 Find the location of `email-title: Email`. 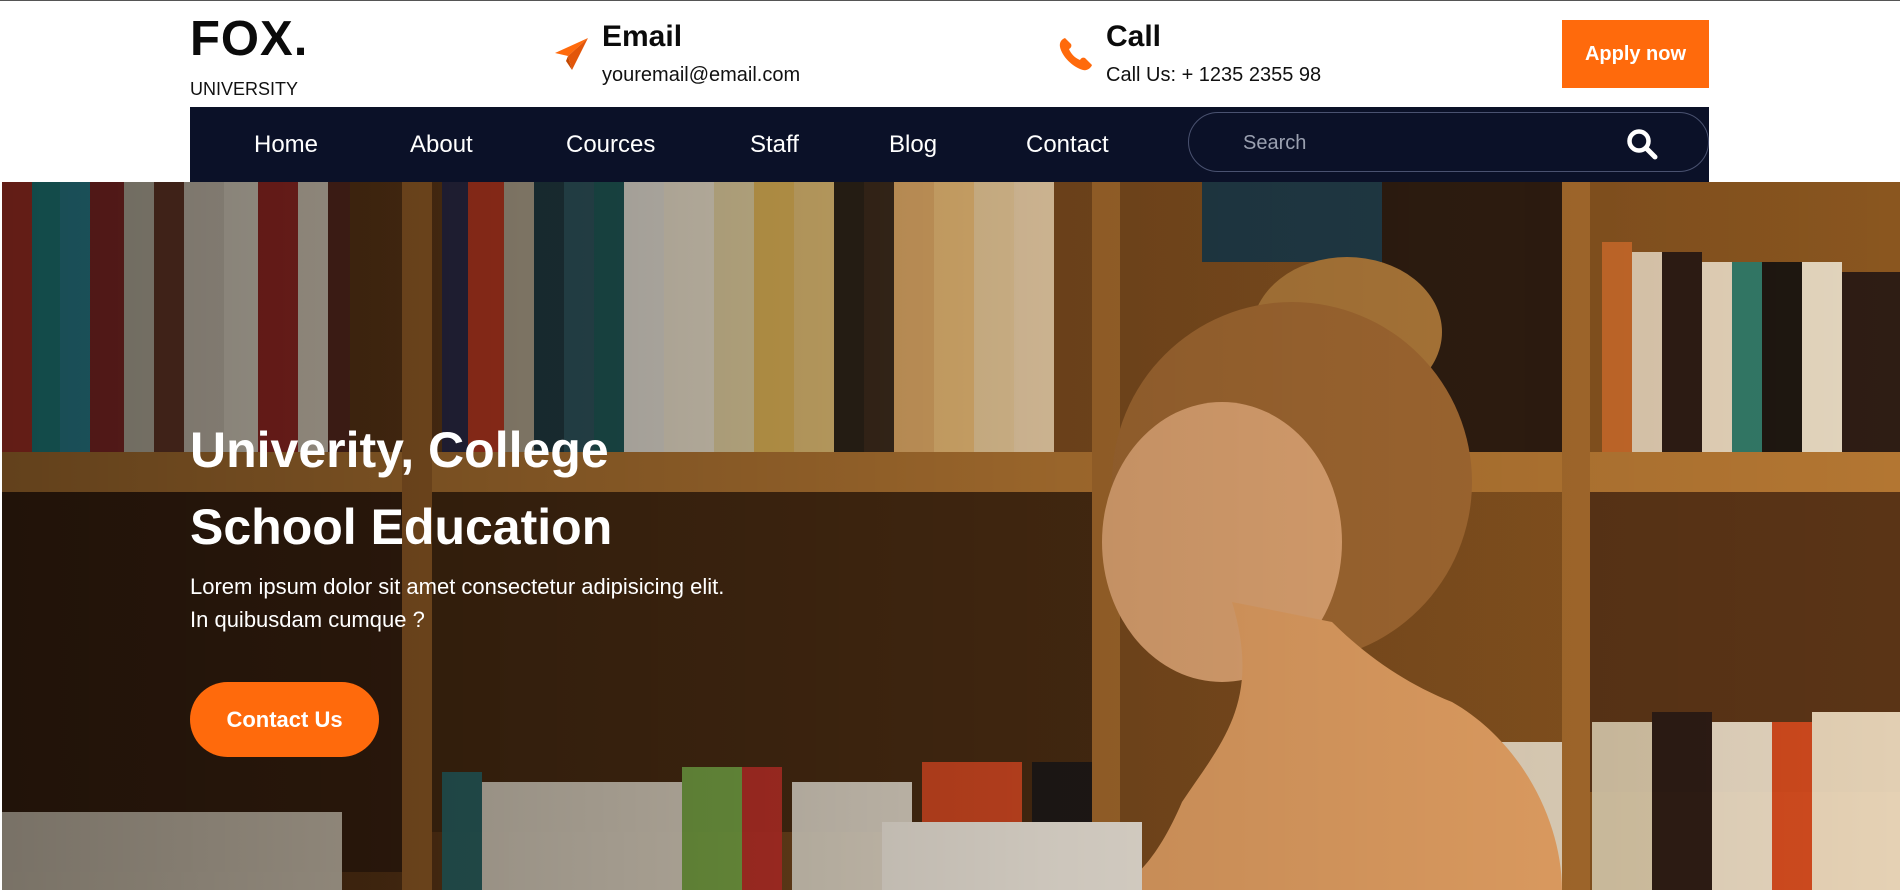

email-title: Email is located at coordinates (642, 36).